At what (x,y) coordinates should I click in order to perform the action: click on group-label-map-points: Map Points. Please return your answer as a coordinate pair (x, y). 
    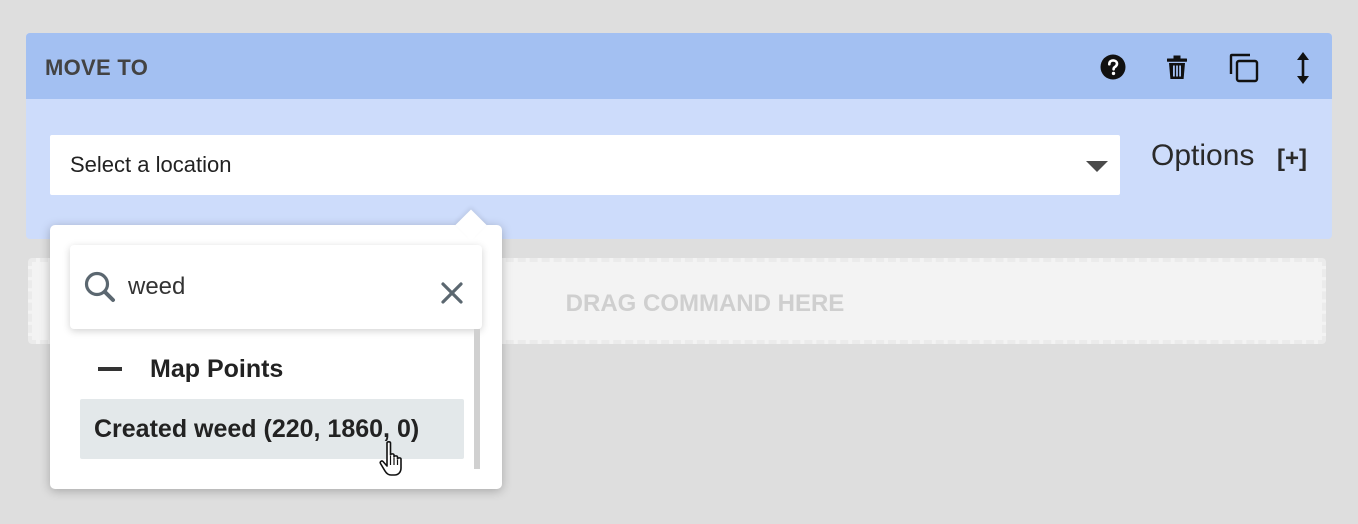
    Looking at the image, I should click on (217, 369).